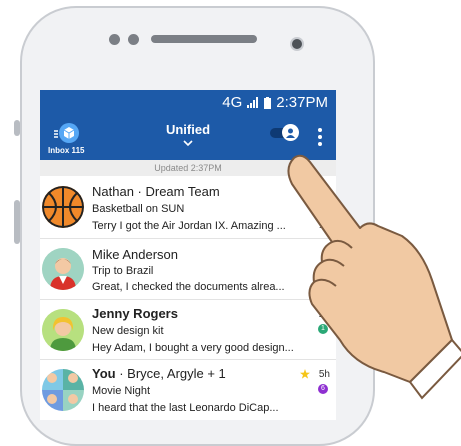  Describe the element at coordinates (320, 137) in the screenshot. I see `more-options-icon` at that location.